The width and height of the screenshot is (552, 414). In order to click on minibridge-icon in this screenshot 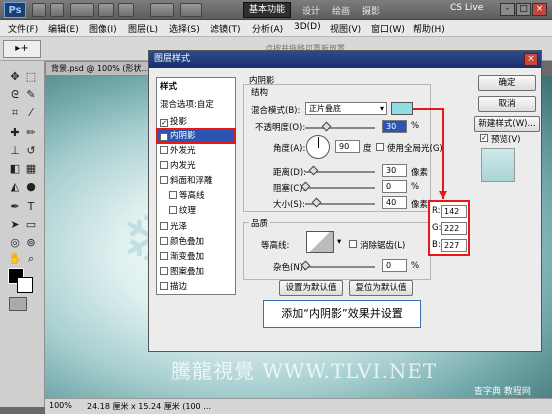, I will do `click(57, 10)`.